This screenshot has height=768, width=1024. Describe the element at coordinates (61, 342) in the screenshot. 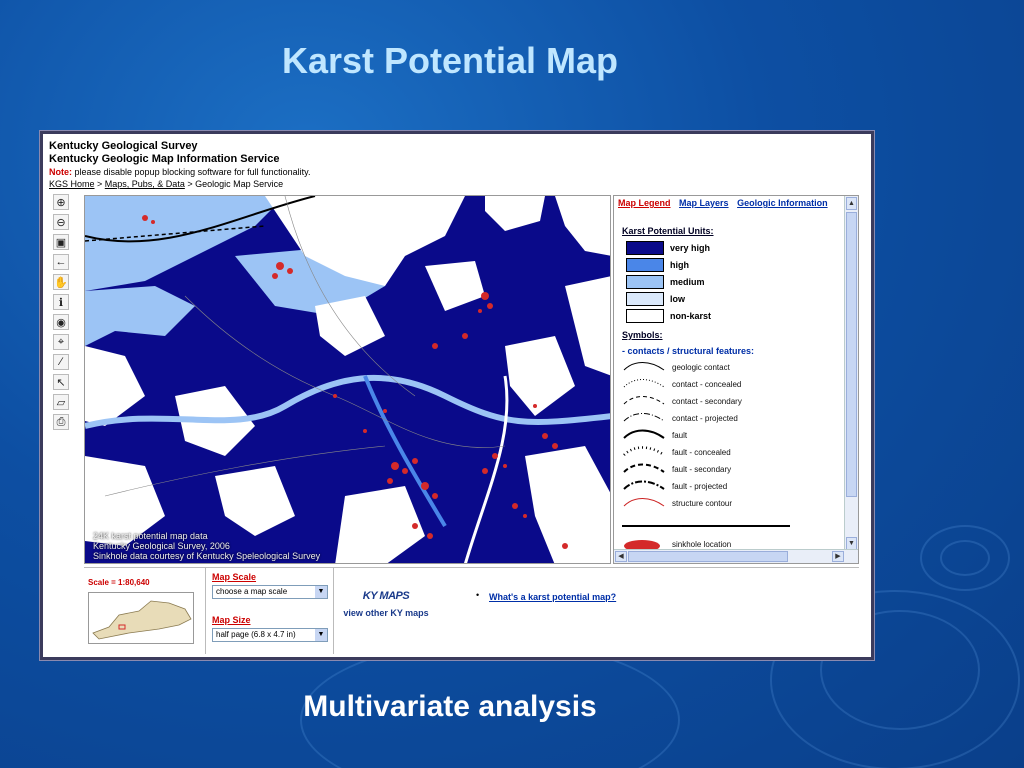

I see `locate-icon: ⌖` at that location.